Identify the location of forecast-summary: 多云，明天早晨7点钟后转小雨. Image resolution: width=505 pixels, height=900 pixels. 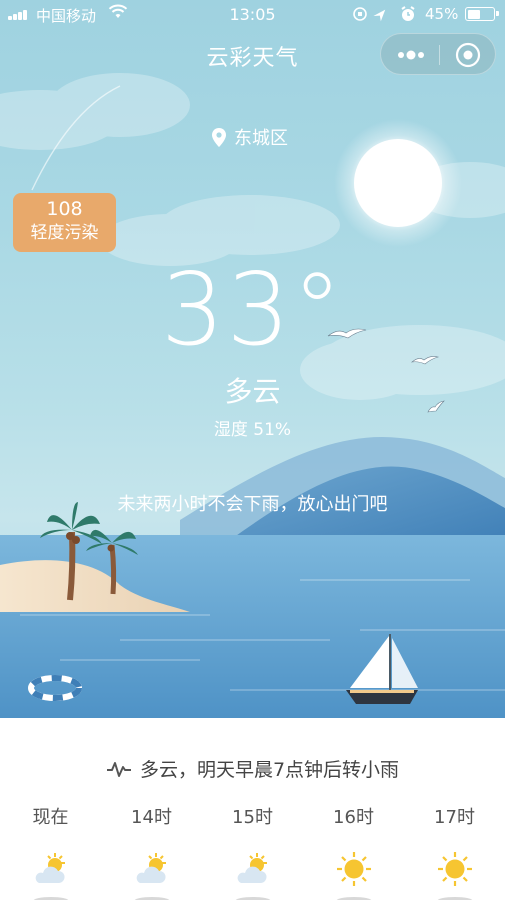
(252, 768).